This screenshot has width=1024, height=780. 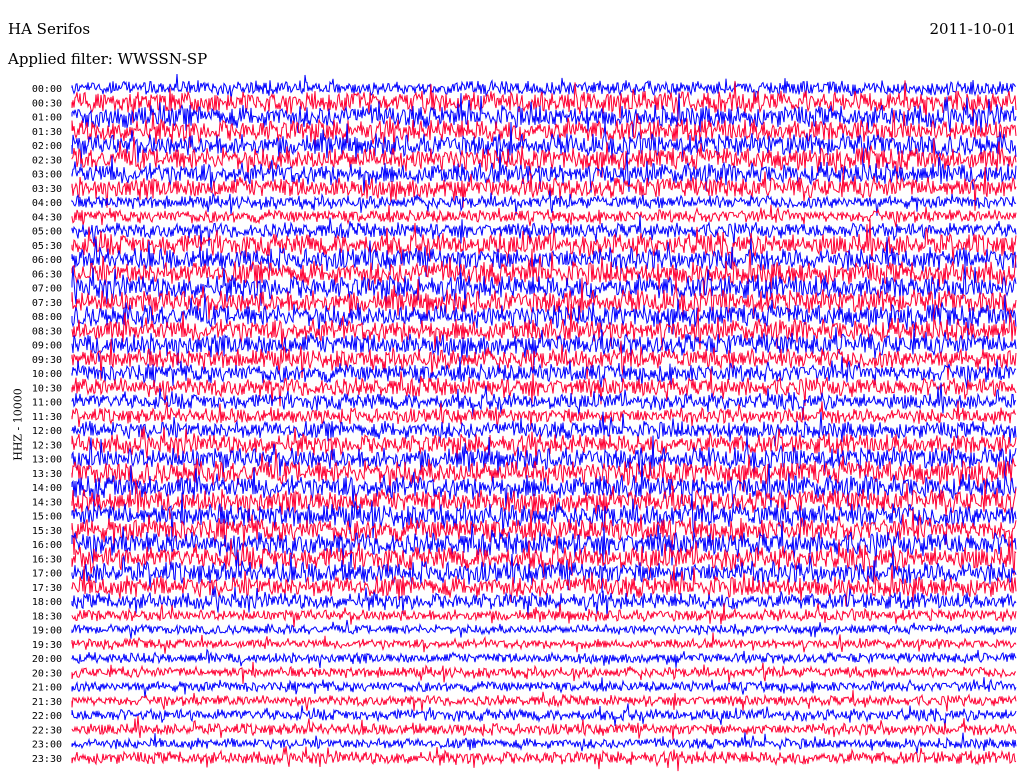 What do you see at coordinates (47, 431) in the screenshot?
I see `tick-label: 12:00` at bounding box center [47, 431].